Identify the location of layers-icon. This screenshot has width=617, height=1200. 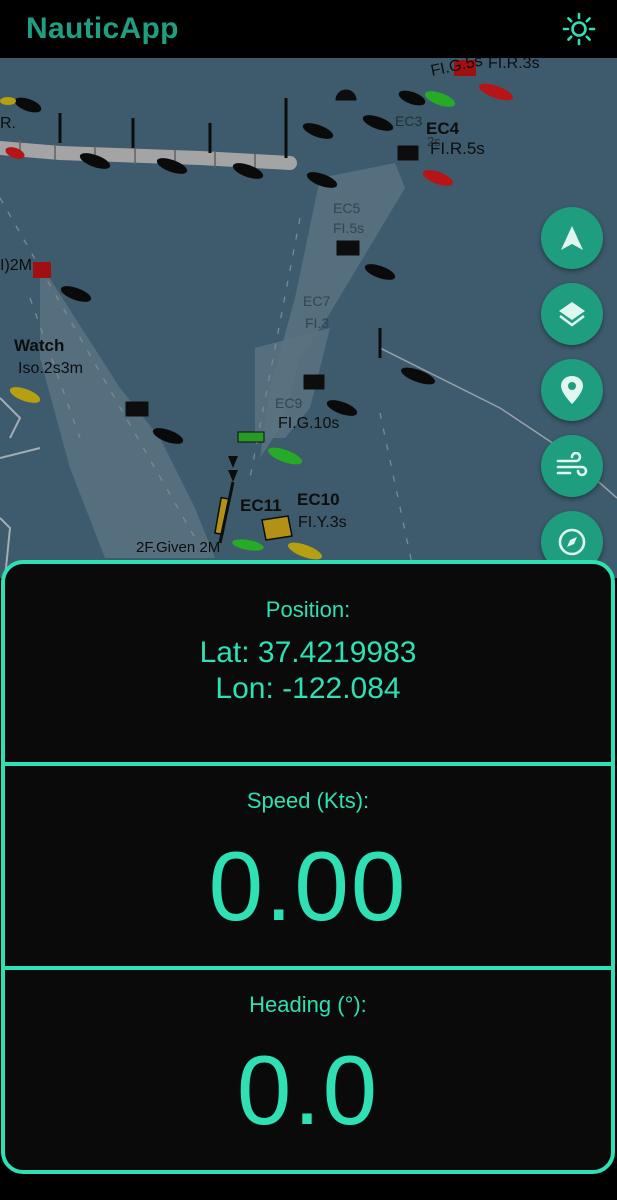
(572, 314).